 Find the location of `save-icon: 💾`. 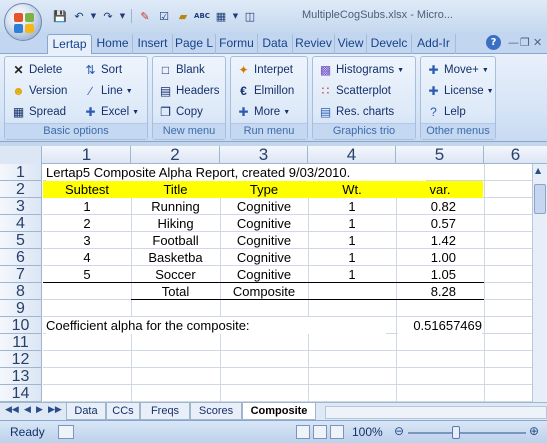

save-icon: 💾 is located at coordinates (60, 16).